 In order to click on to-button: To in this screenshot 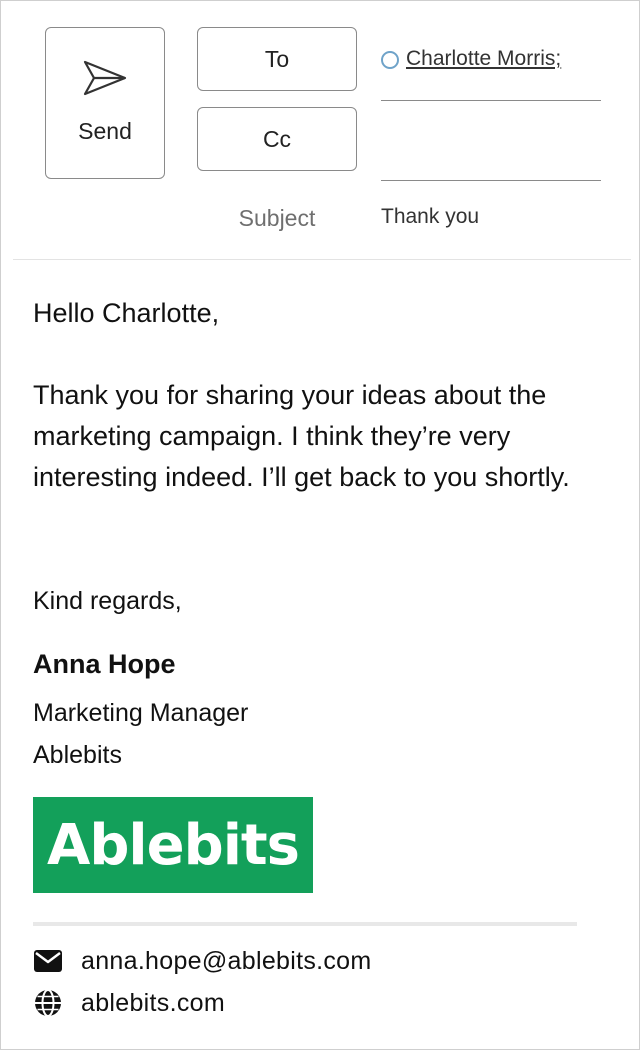, I will do `click(277, 59)`.